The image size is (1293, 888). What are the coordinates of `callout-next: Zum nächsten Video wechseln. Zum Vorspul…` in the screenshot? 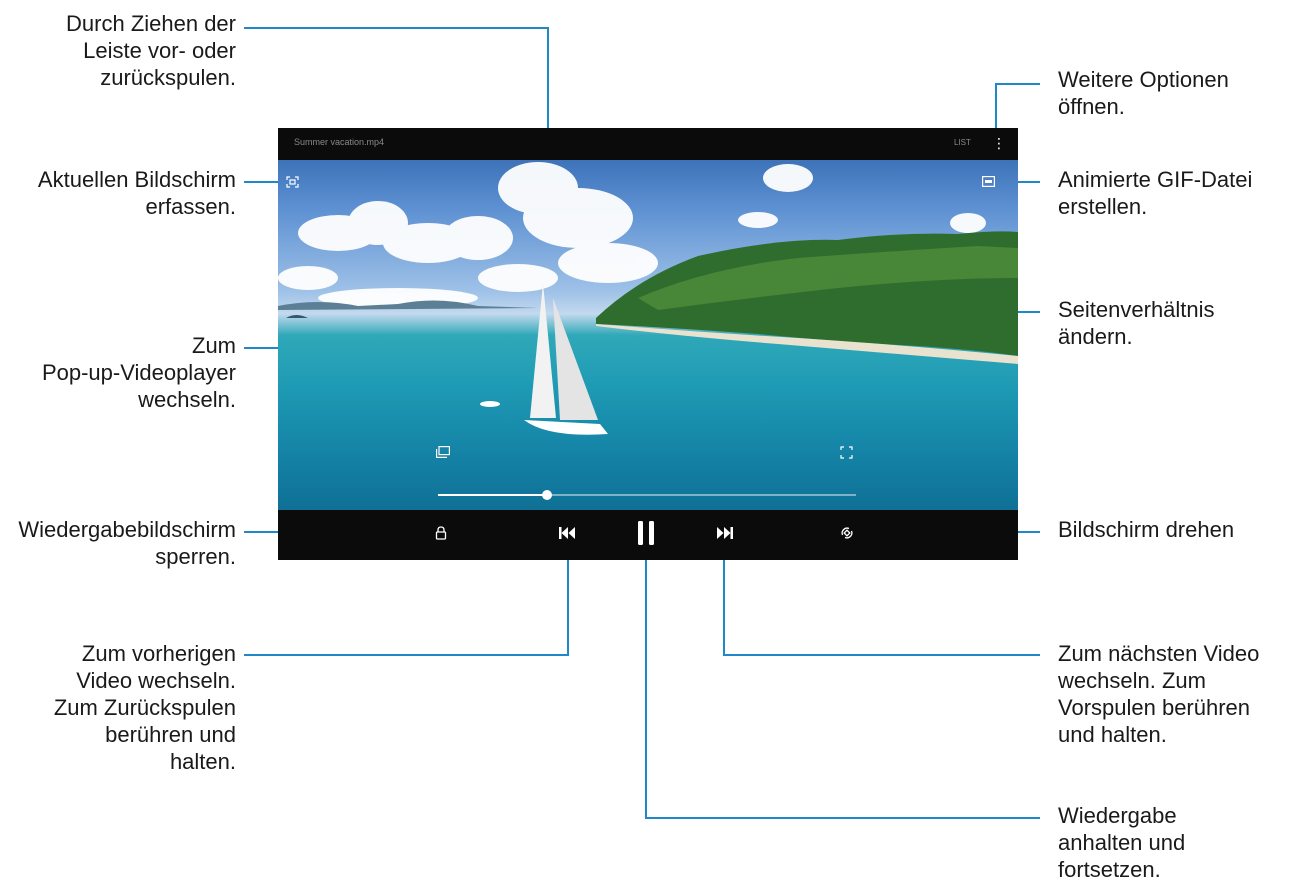 It's located at (1159, 694).